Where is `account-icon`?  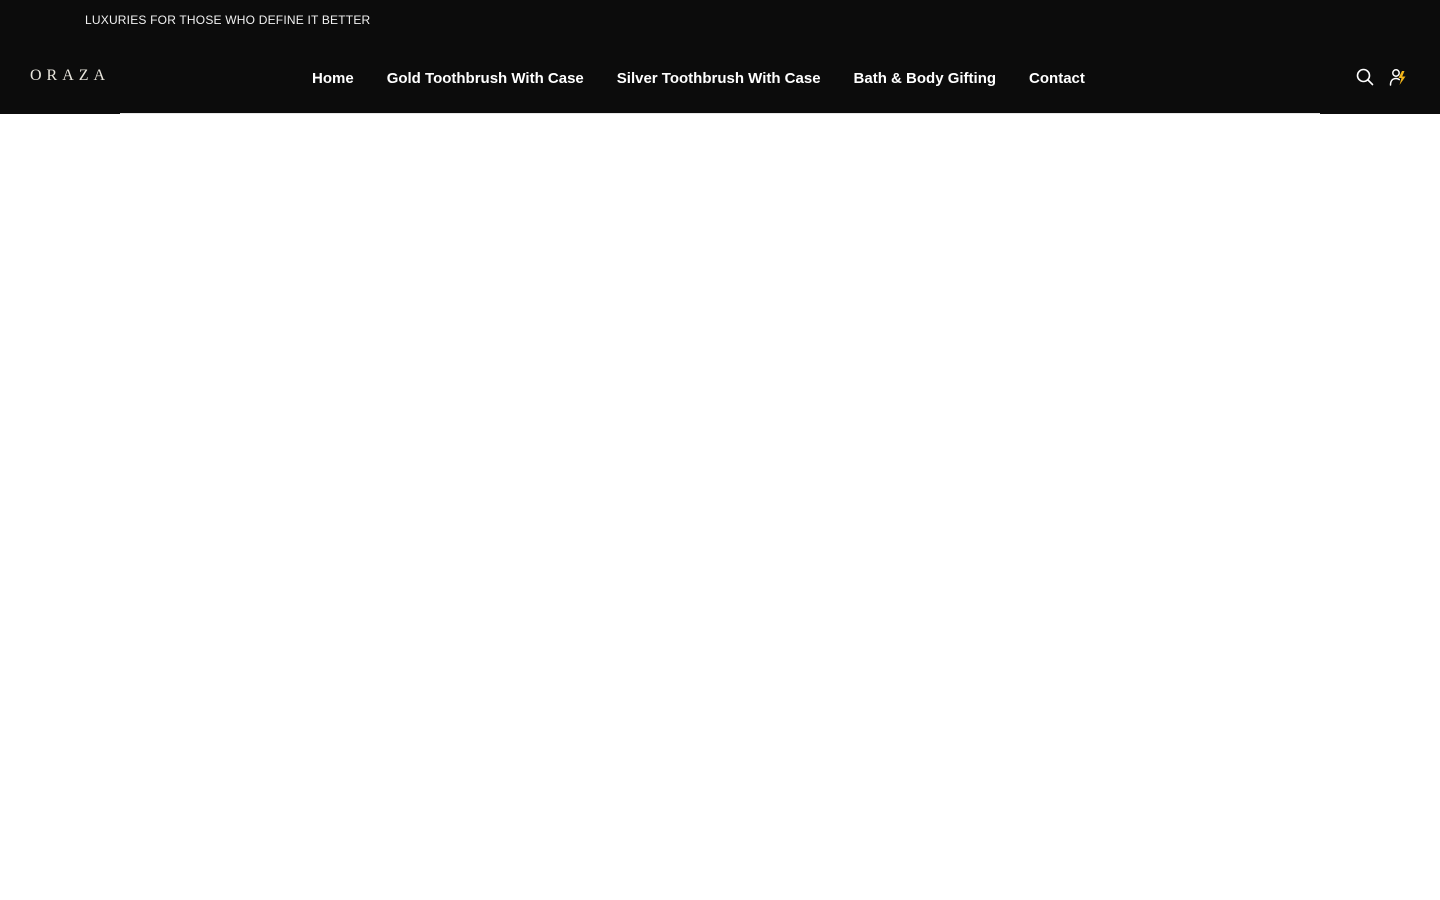
account-icon is located at coordinates (1397, 77).